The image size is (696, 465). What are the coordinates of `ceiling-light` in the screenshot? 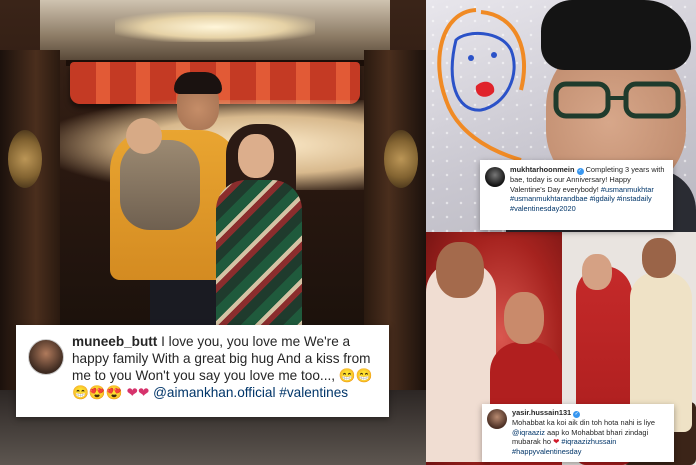 It's located at (215, 27).